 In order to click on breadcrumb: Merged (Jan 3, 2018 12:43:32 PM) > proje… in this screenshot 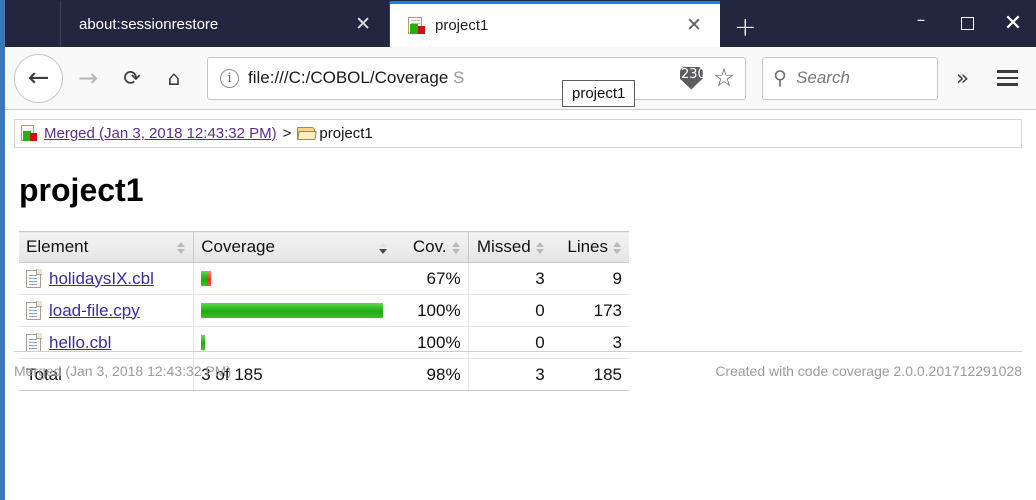, I will do `click(518, 133)`.